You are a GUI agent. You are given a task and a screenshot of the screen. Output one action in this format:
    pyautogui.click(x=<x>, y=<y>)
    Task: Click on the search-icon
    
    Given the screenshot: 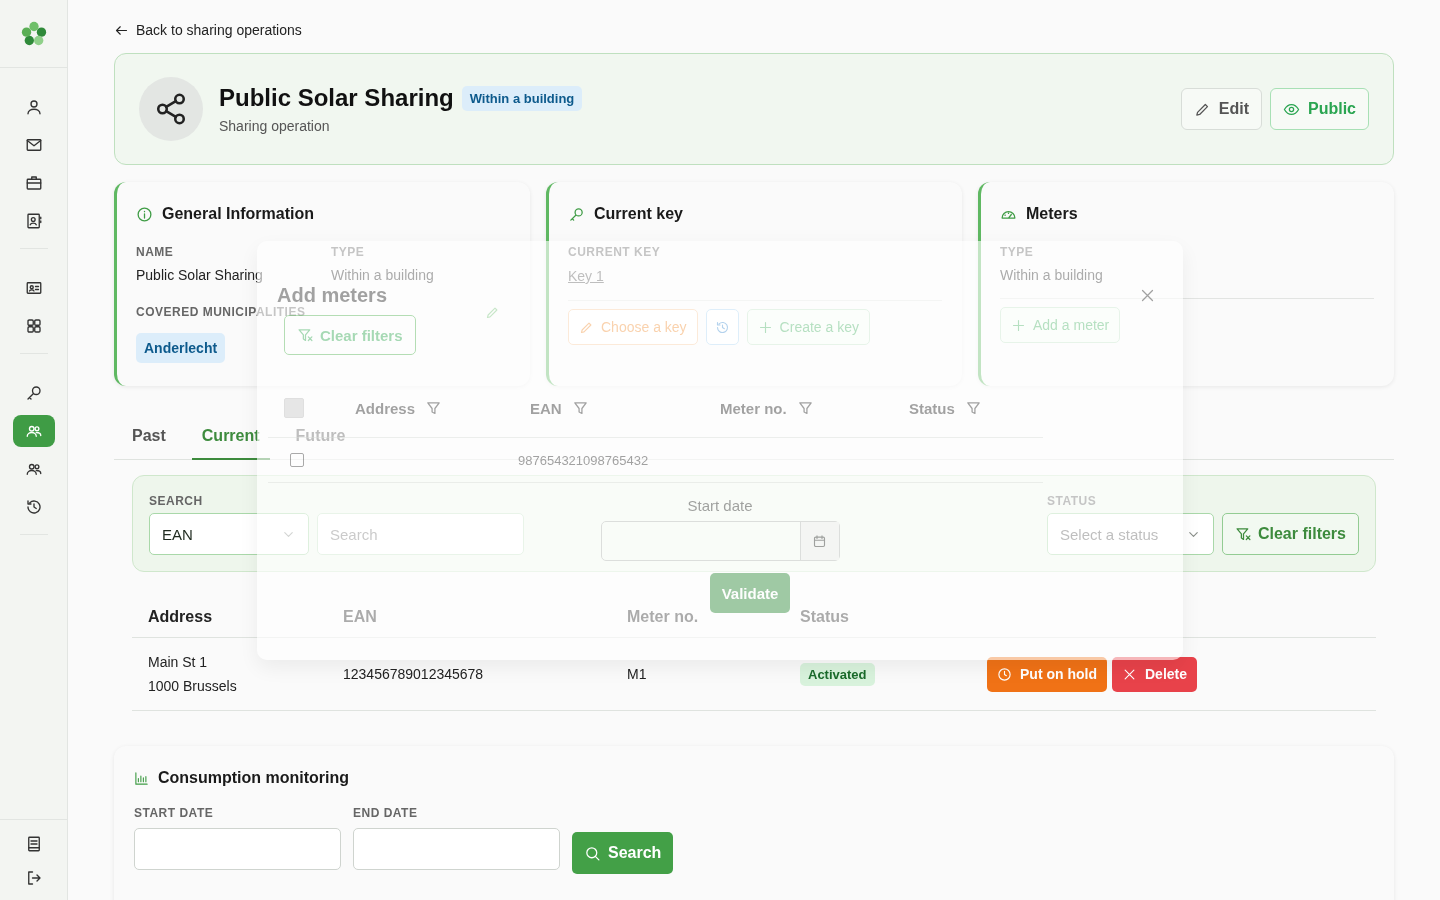 What is the action you would take?
    pyautogui.click(x=592, y=853)
    